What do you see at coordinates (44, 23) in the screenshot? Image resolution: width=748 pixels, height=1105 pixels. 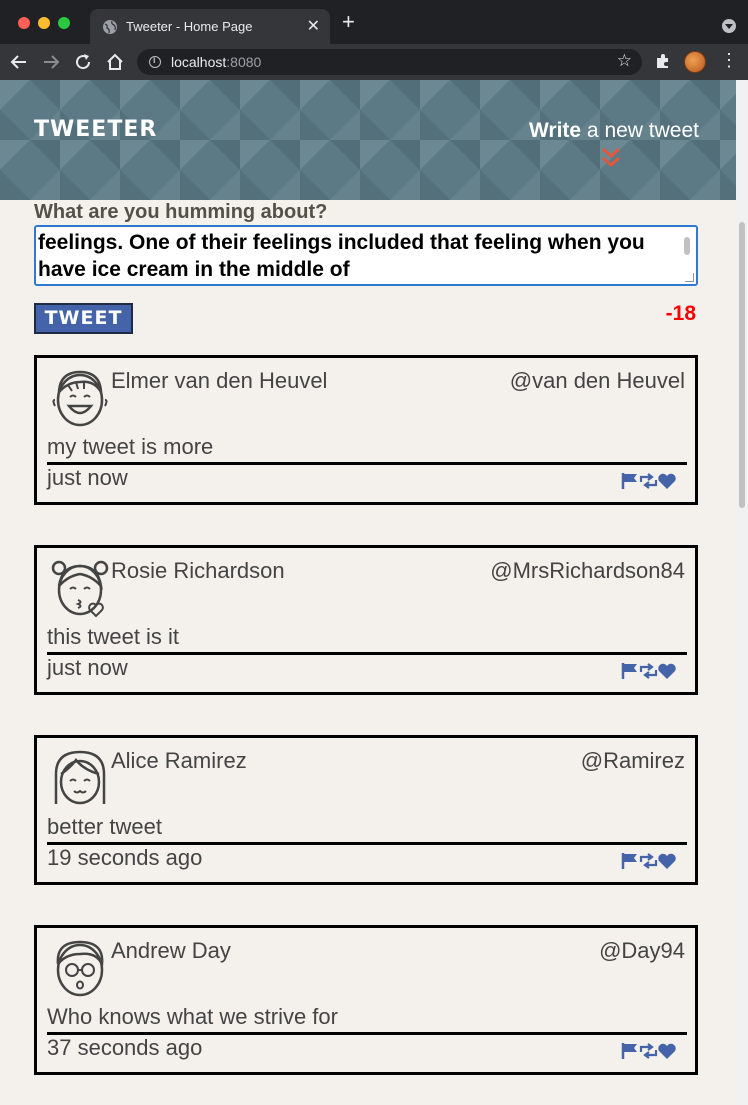 I see `minimize-window-button` at bounding box center [44, 23].